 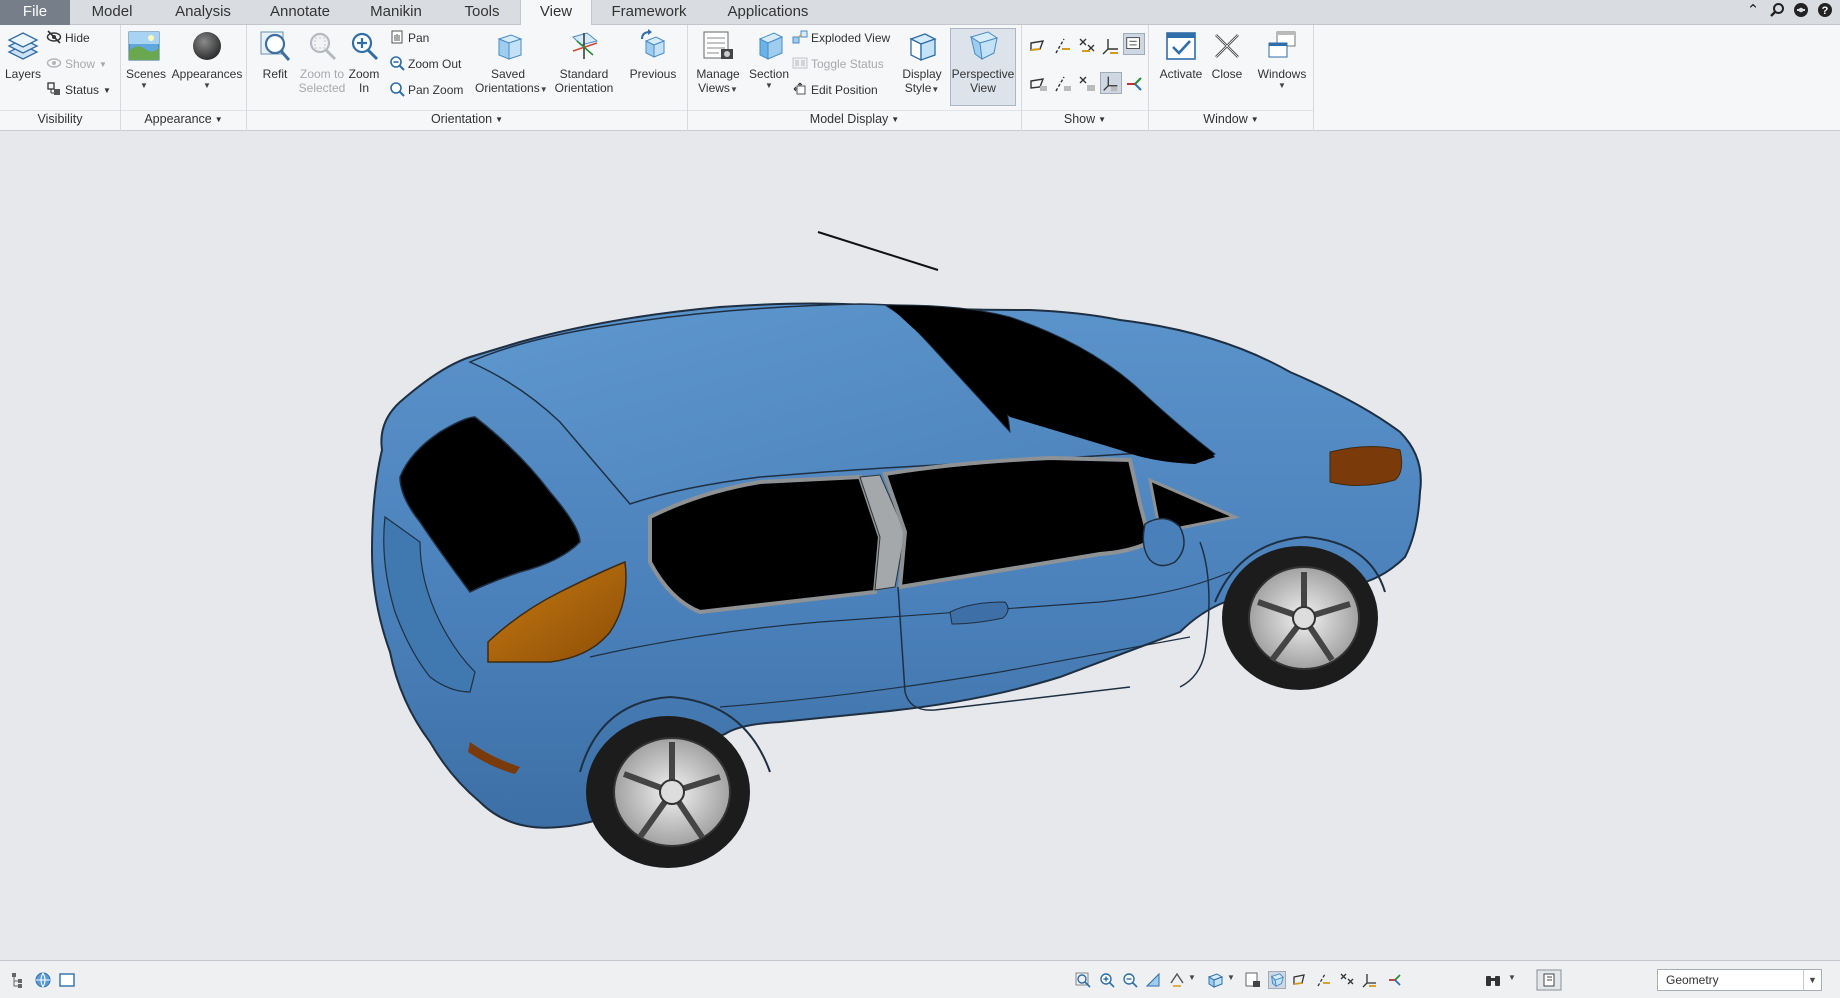 What do you see at coordinates (1395, 980) in the screenshot?
I see `status-spin-center-icon` at bounding box center [1395, 980].